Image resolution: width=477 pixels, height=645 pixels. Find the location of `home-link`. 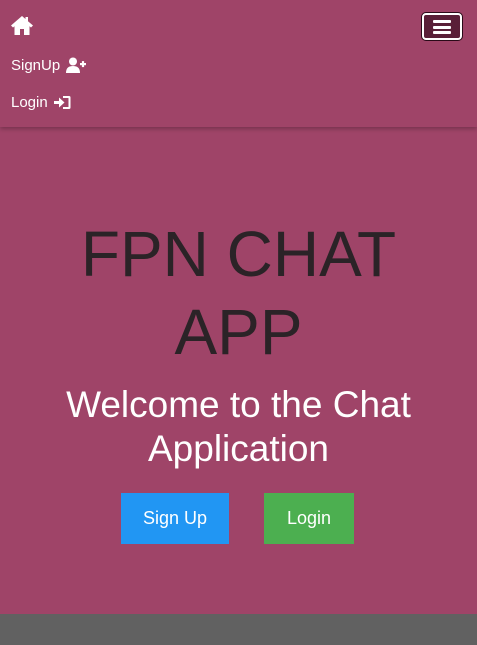

home-link is located at coordinates (22, 25).